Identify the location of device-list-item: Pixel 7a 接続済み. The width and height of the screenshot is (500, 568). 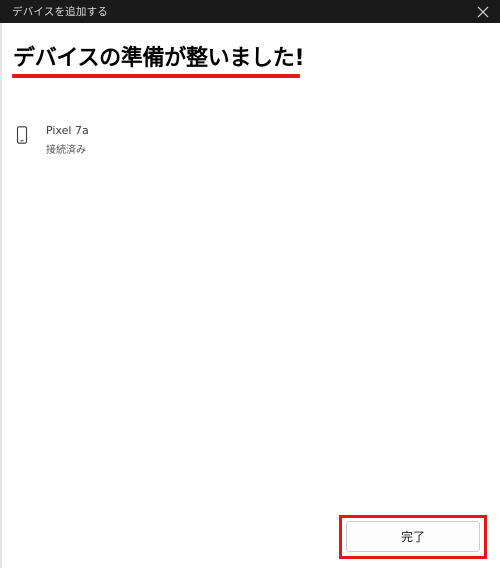
(114, 140).